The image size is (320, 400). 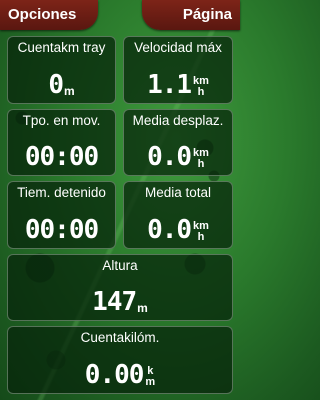 What do you see at coordinates (61, 192) in the screenshot?
I see `field-label: Tiem. detenido` at bounding box center [61, 192].